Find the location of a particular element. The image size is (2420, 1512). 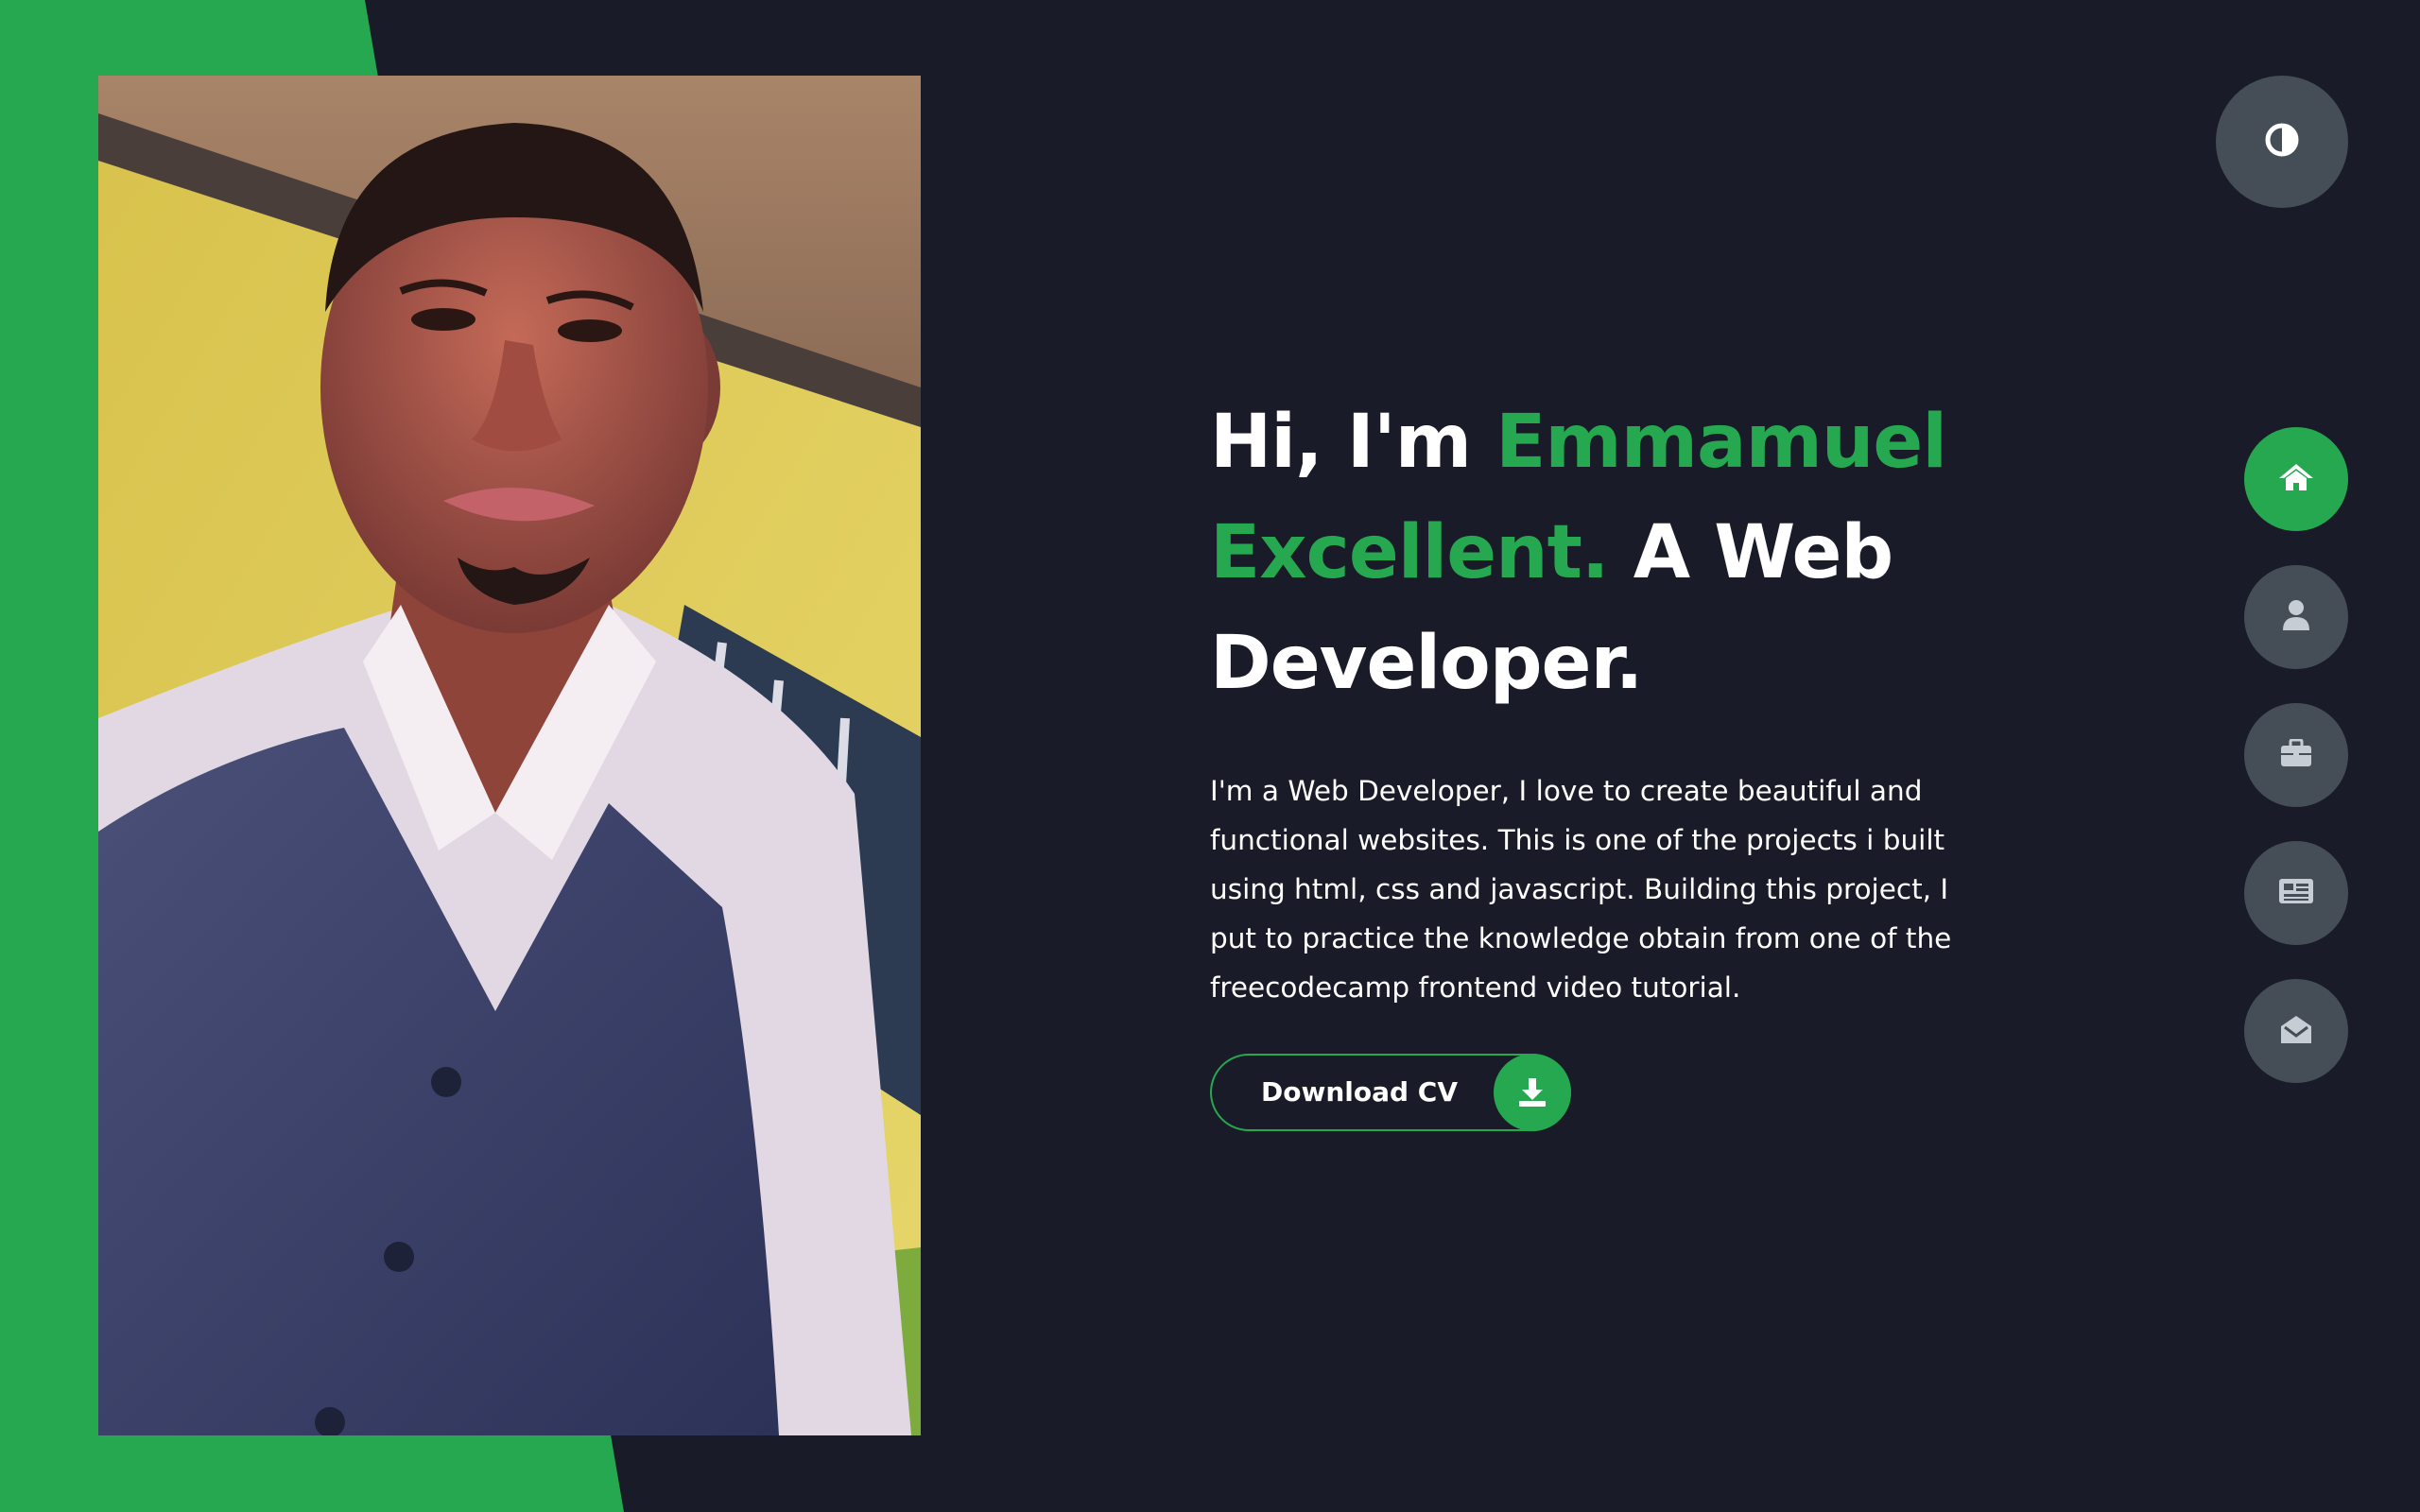

theme-toggle-button is located at coordinates (2282, 142).